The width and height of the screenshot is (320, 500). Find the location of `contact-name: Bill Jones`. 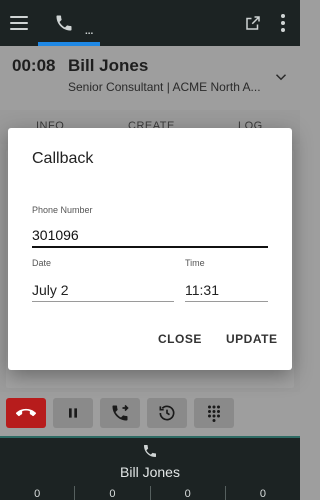

contact-name: Bill Jones is located at coordinates (108, 65).